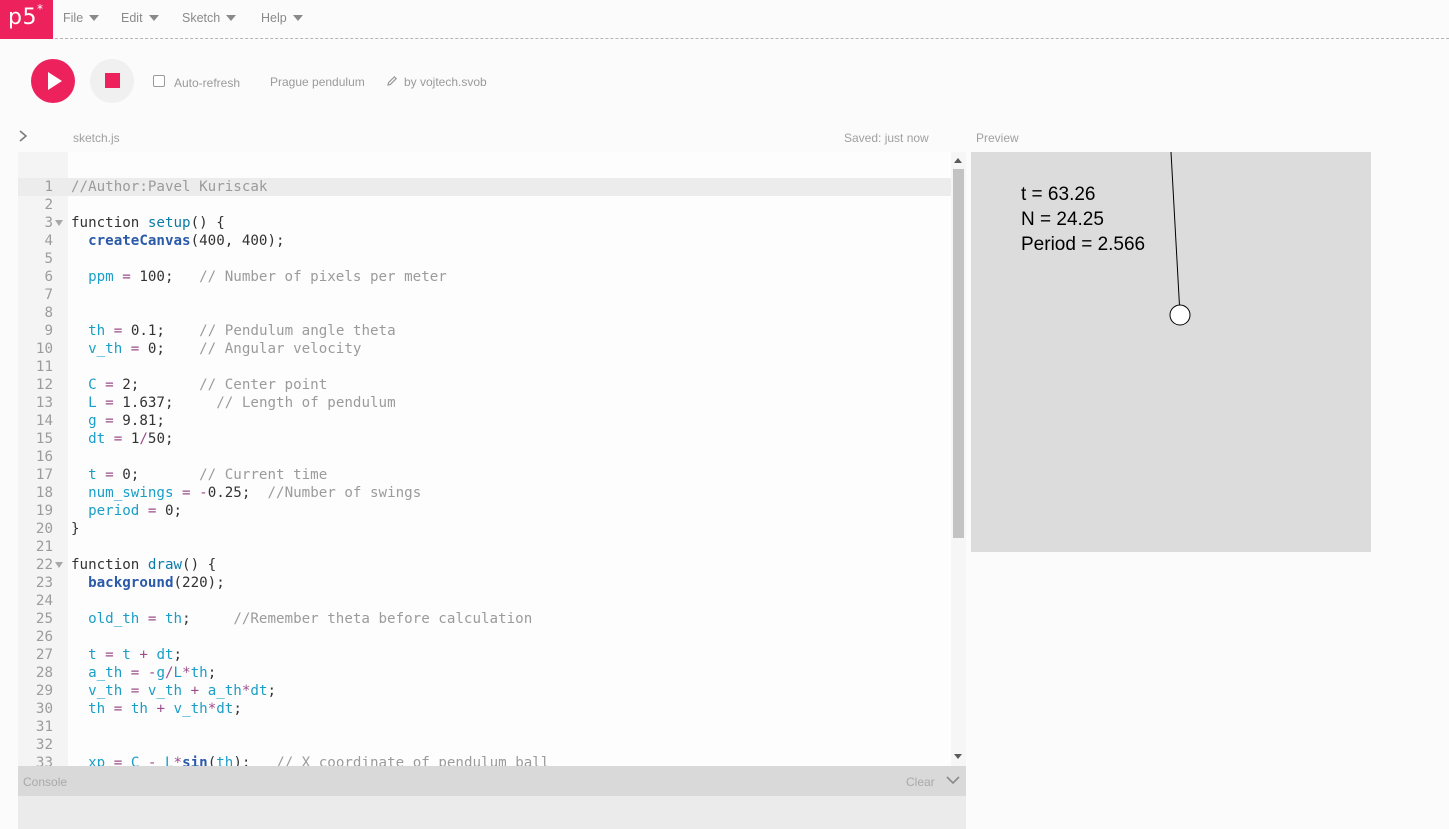 This screenshot has width=1449, height=829. Describe the element at coordinates (159, 81) in the screenshot. I see `auto-refresh-checkbox` at that location.